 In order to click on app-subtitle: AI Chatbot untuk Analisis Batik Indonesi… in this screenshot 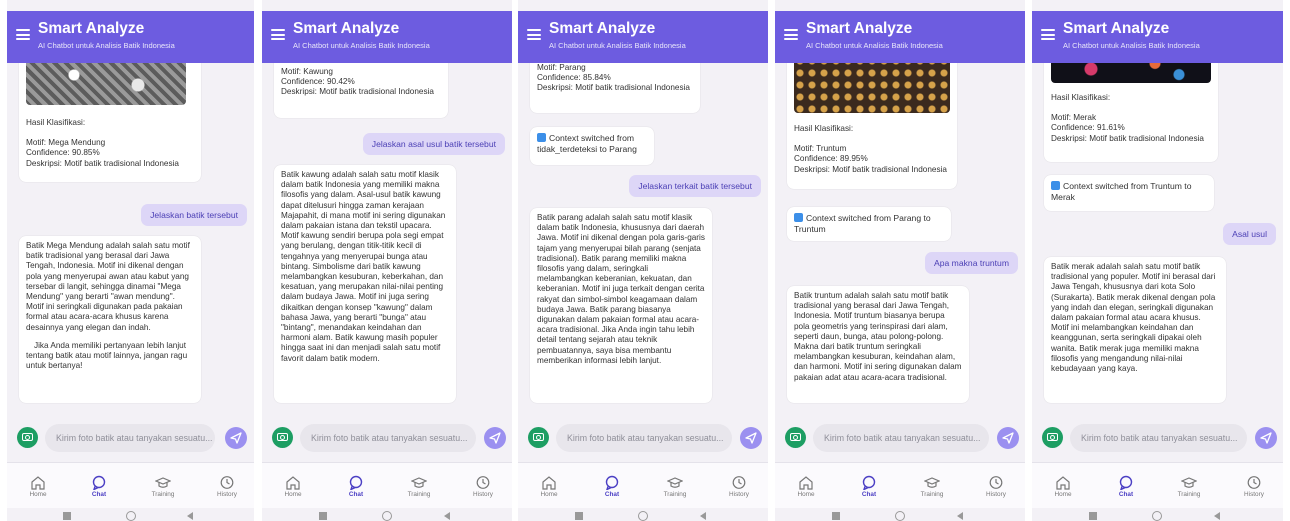, I will do `click(1131, 45)`.